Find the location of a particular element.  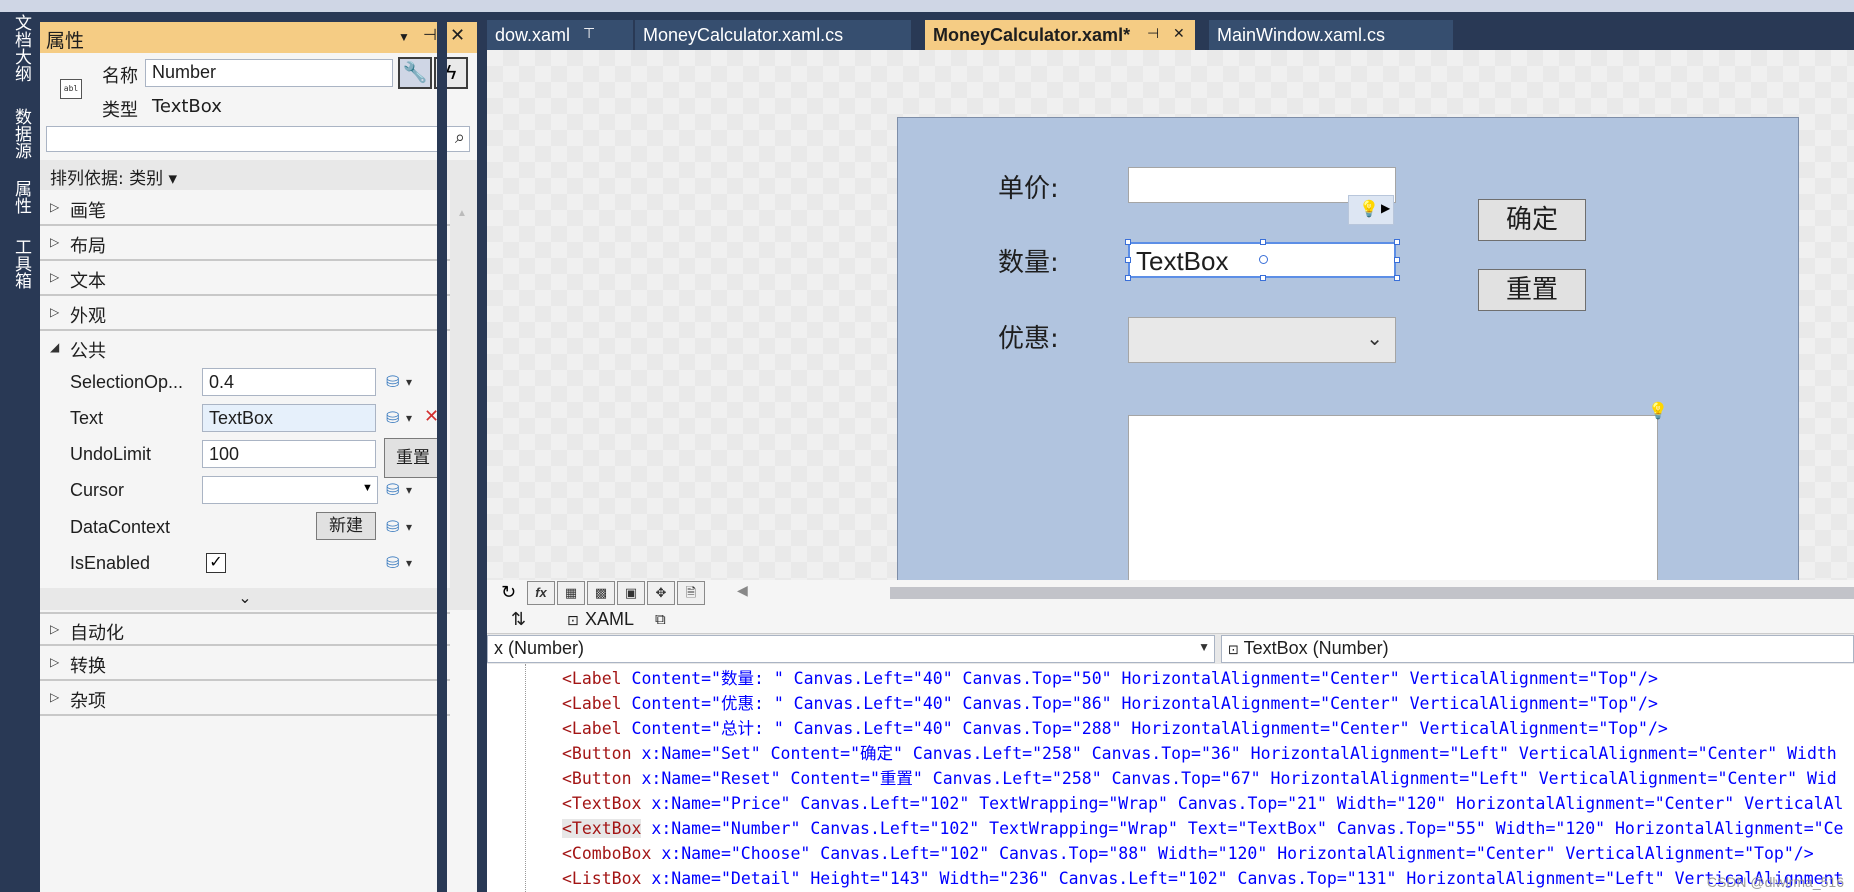

property-search-input: ⌕ is located at coordinates (258, 139).